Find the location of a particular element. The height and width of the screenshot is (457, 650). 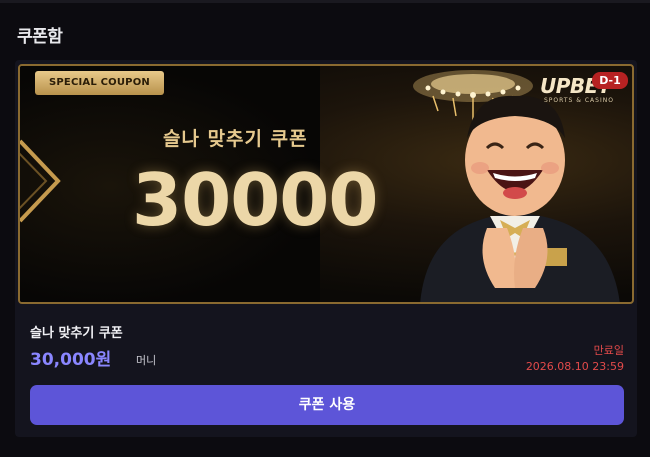

banner-amount: 30000 is located at coordinates (255, 200).